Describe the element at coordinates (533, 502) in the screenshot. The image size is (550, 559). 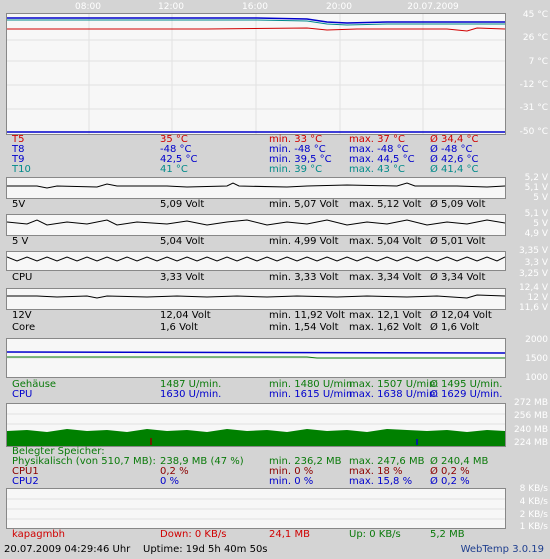
I see `scale-label: 4 KB/s` at that location.